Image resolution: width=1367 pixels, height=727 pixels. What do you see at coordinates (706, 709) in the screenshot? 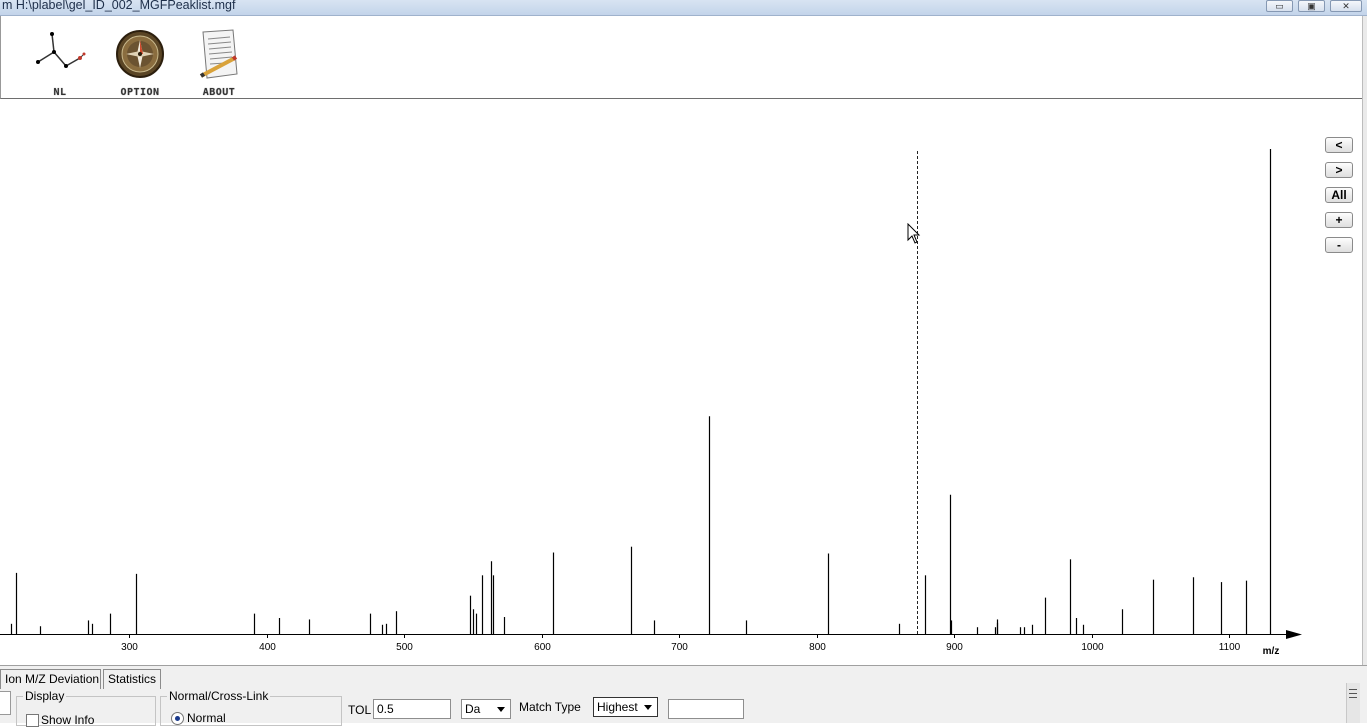
I see `extra-input` at bounding box center [706, 709].